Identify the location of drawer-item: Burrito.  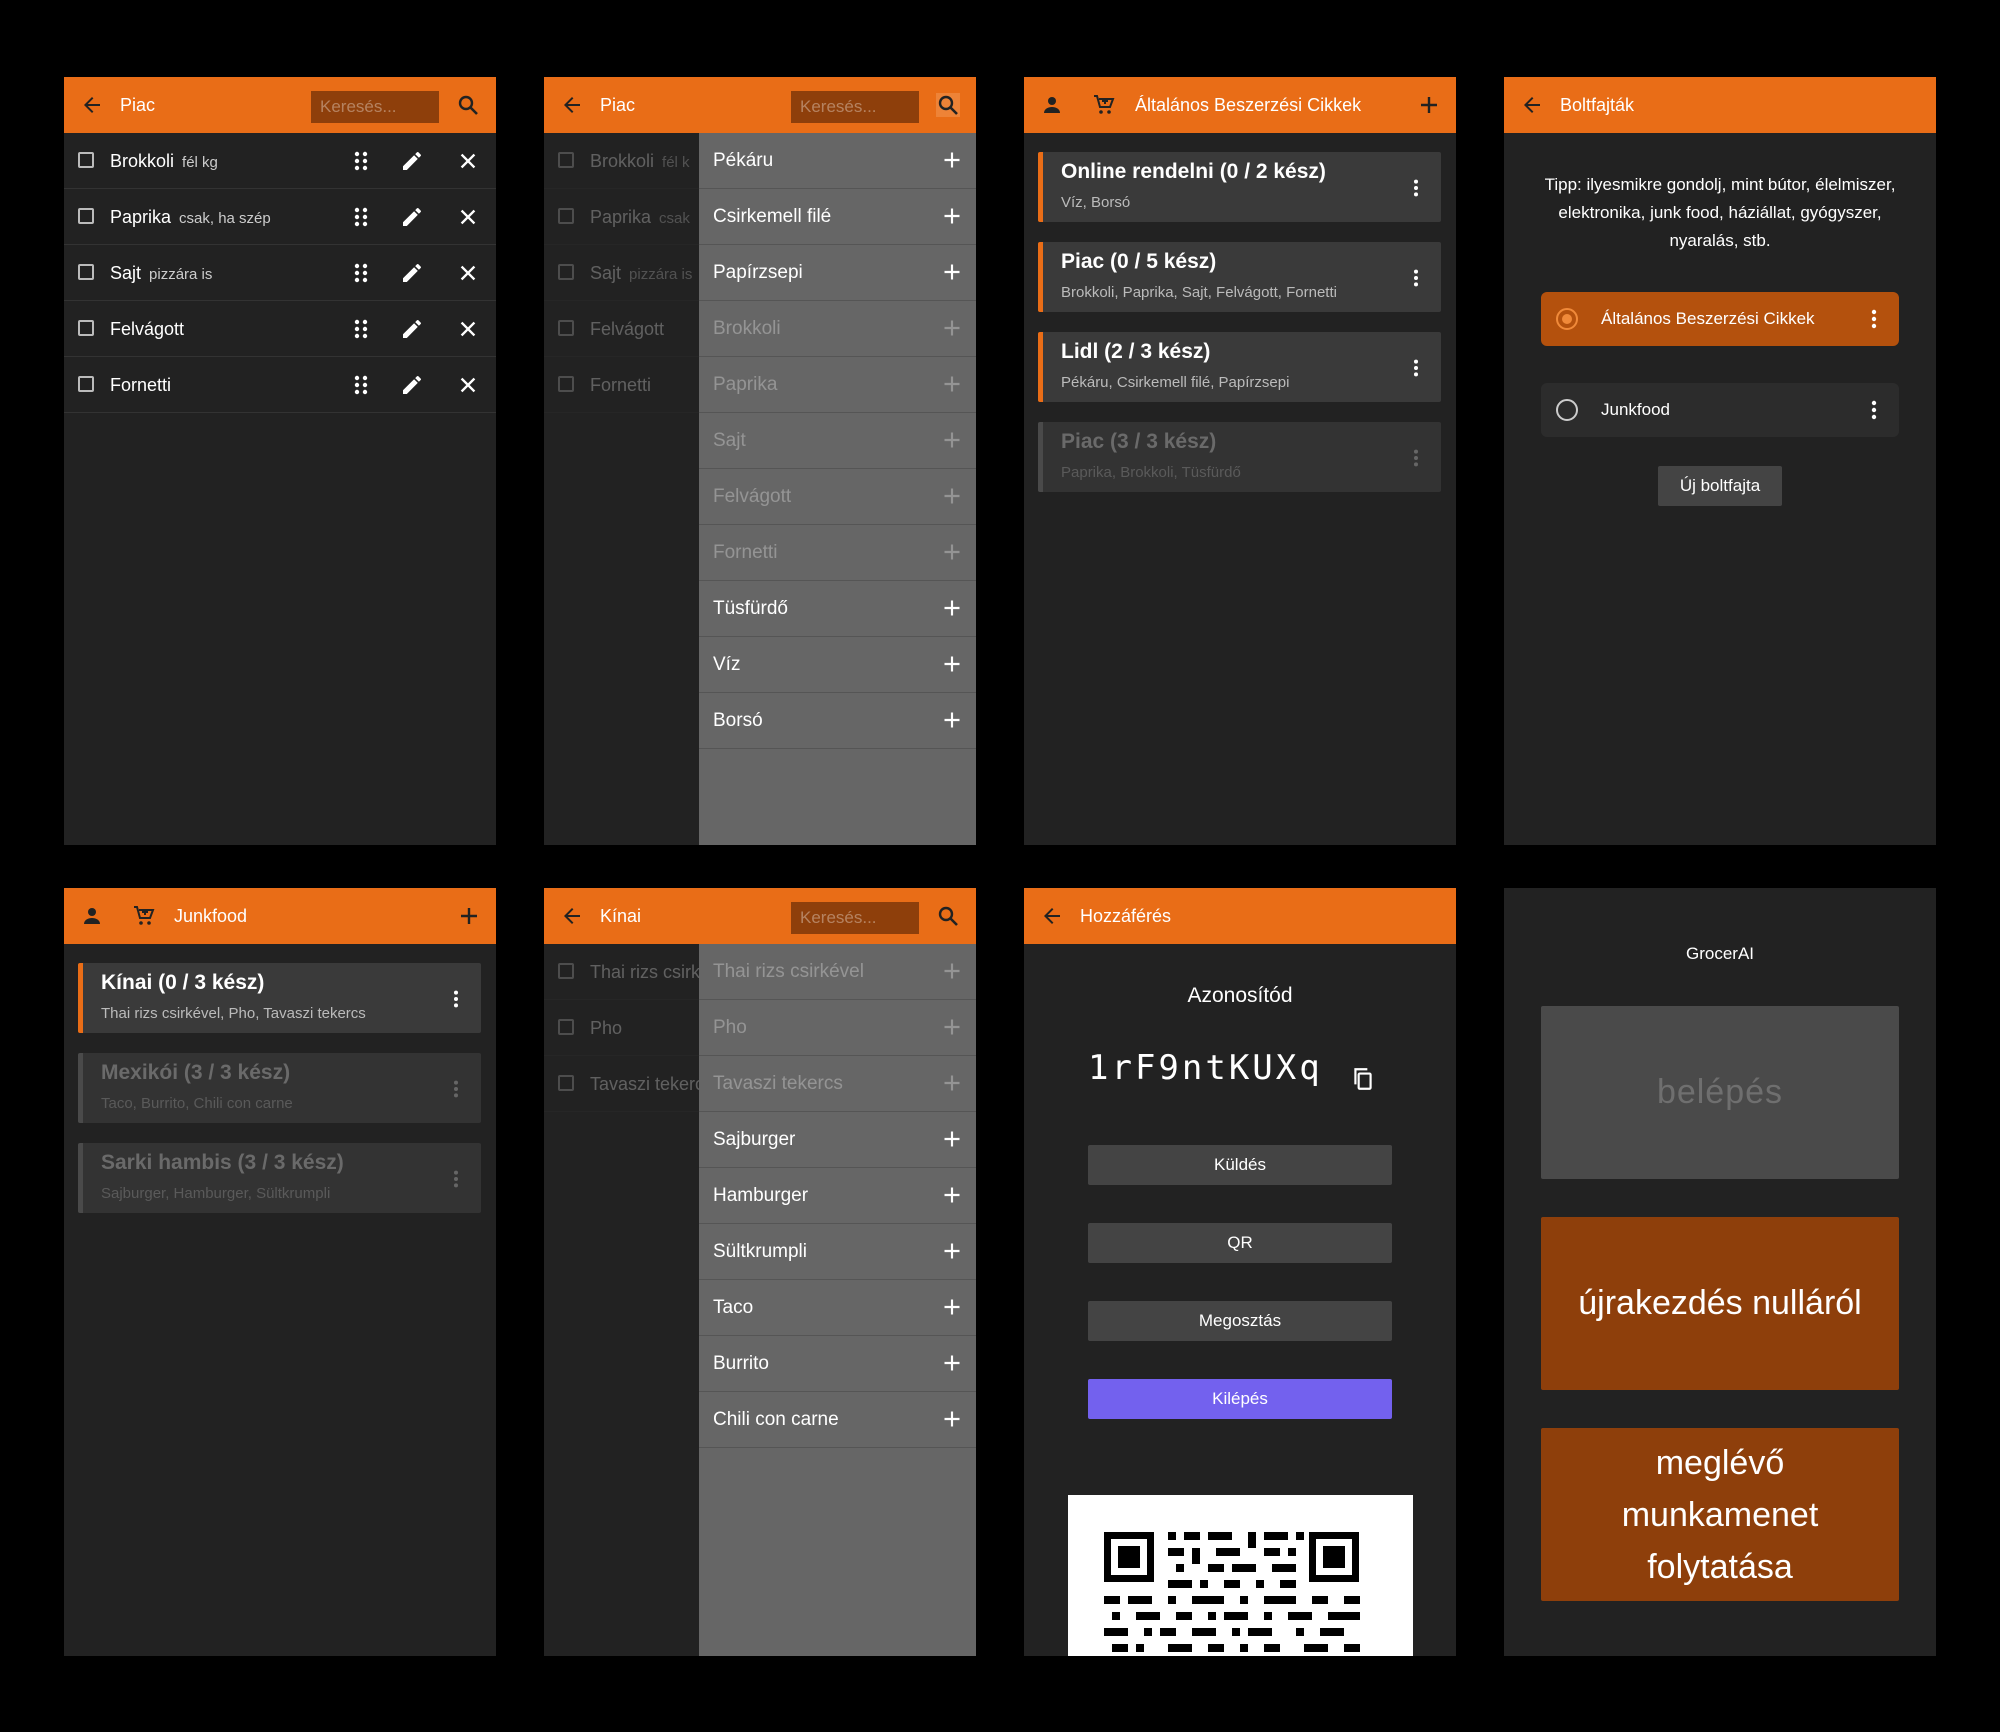
(837, 1364).